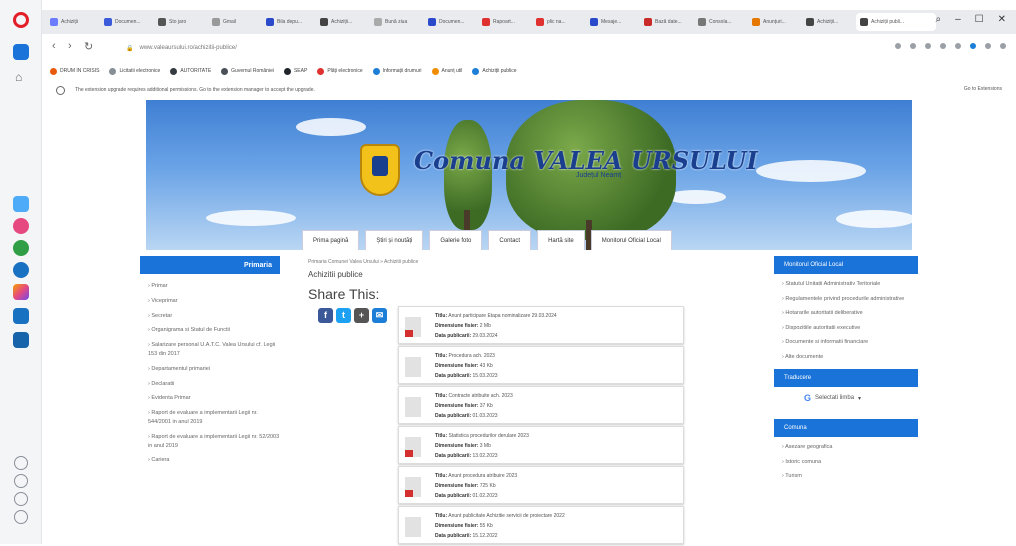 Image resolution: width=1016 pixels, height=546 pixels. I want to click on nav-link: › Istoric comuna, so click(850, 462).